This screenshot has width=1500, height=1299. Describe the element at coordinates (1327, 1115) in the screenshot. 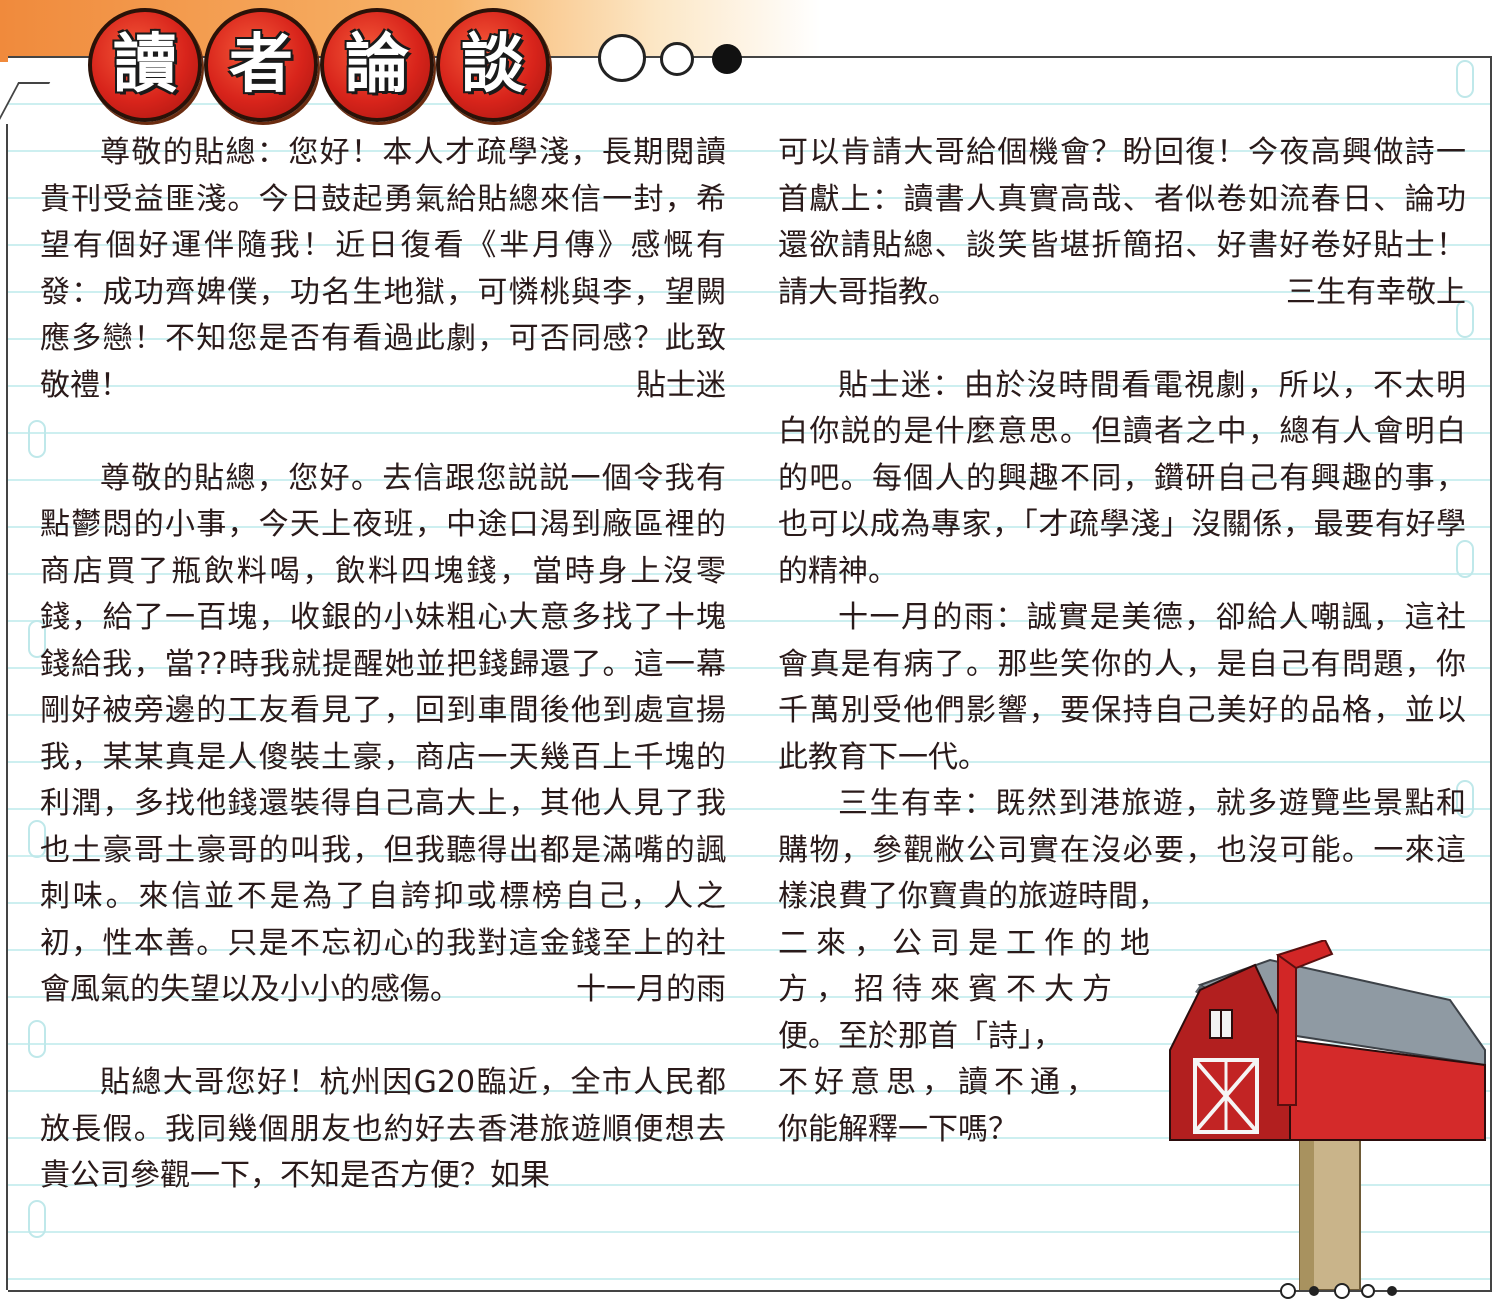

I see `mailbox-icon` at that location.